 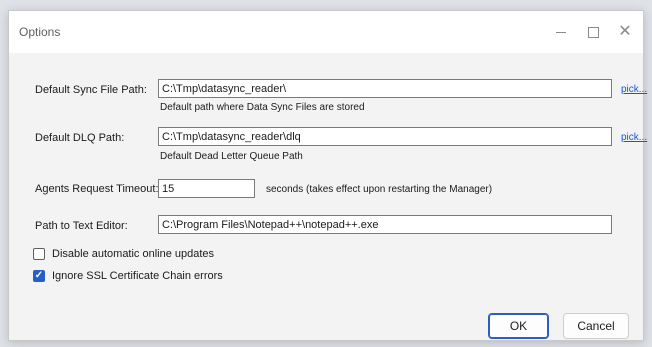 I want to click on sync-path-field, so click(x=385, y=88).